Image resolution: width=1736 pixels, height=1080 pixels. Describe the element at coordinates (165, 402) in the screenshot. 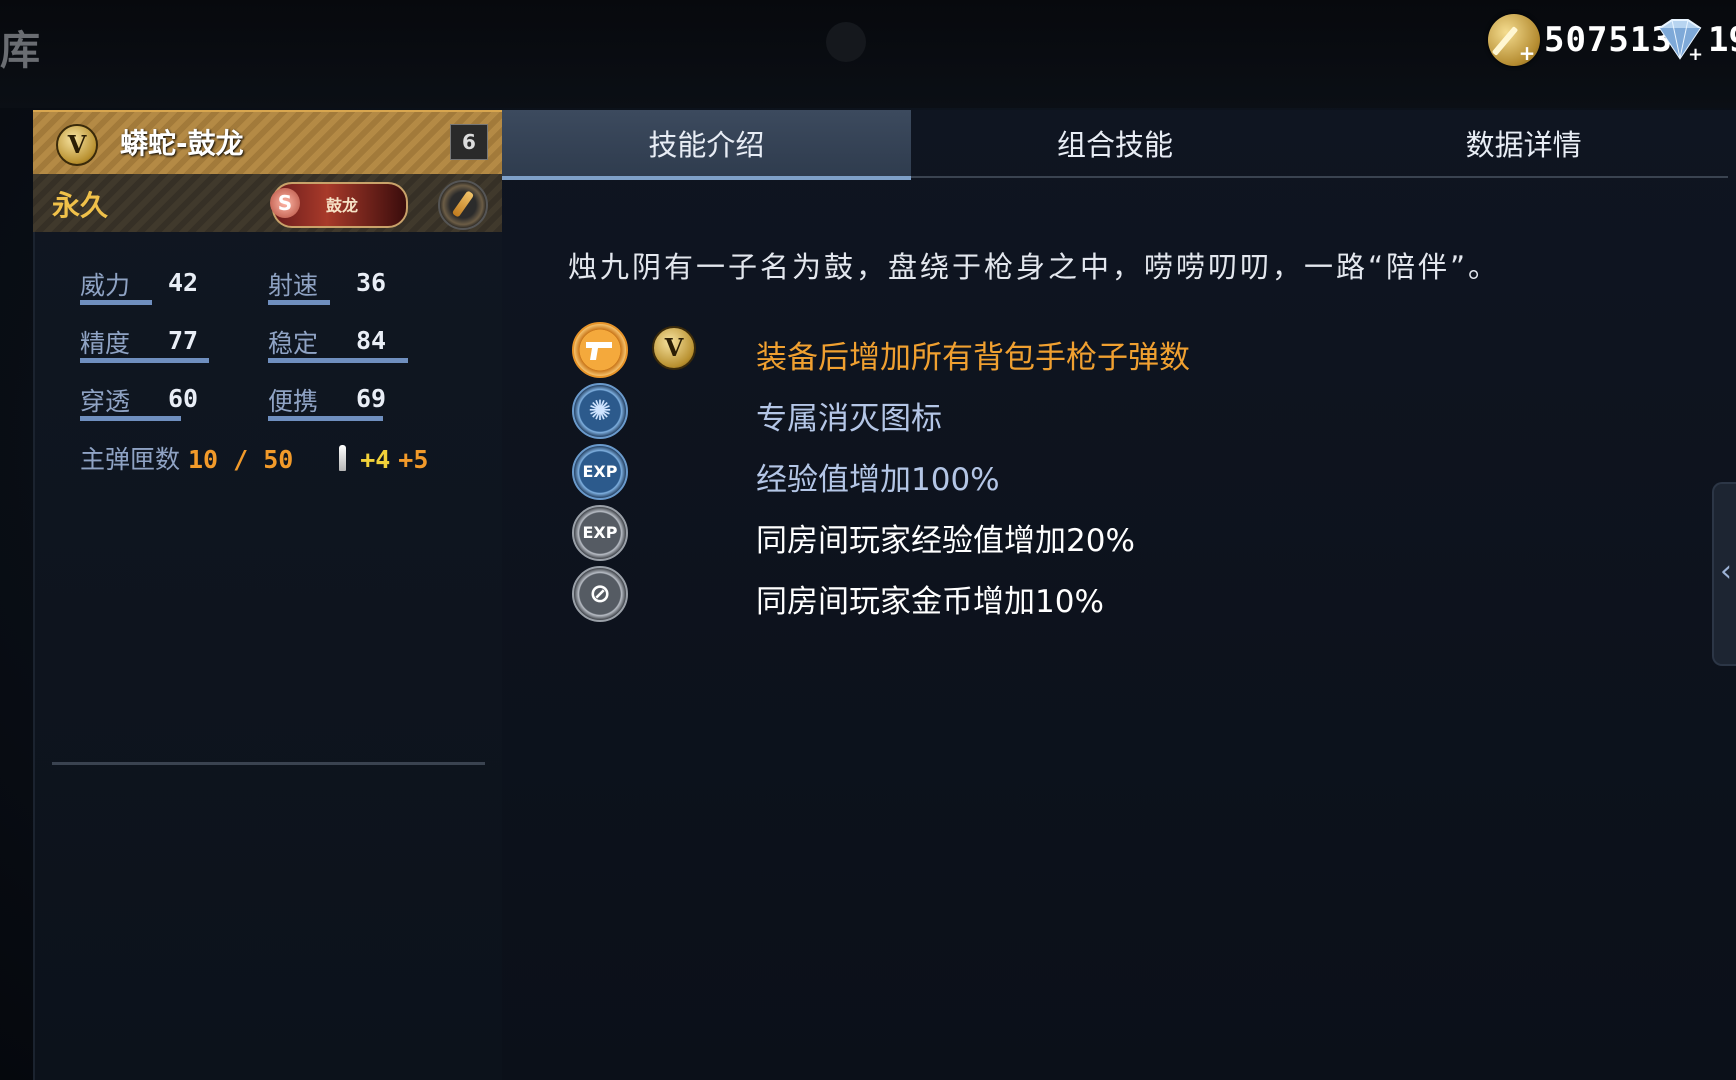

I see `stat-penetration: 穿透 60` at that location.